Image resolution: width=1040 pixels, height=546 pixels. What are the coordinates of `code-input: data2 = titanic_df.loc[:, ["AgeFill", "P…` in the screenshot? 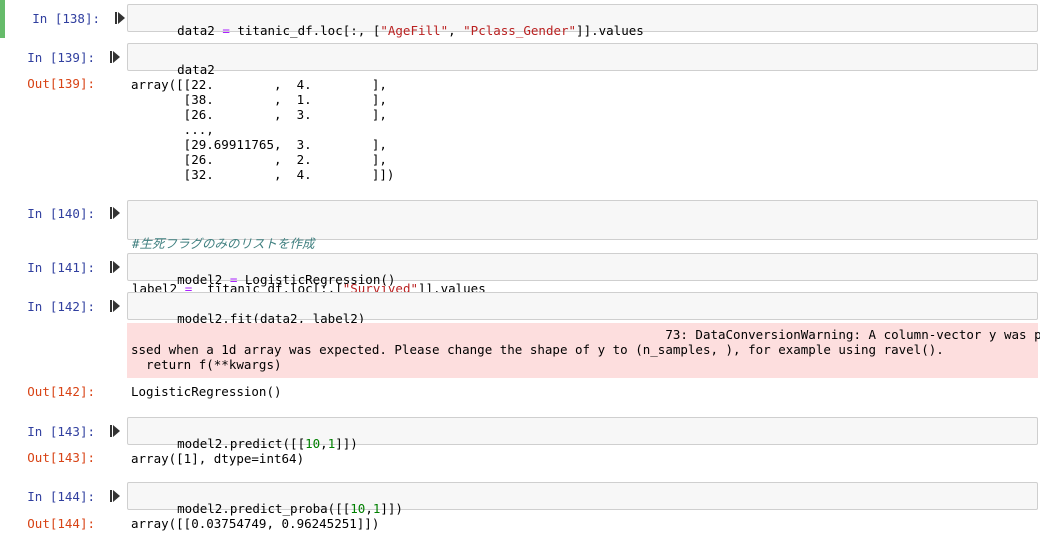 It's located at (582, 21).